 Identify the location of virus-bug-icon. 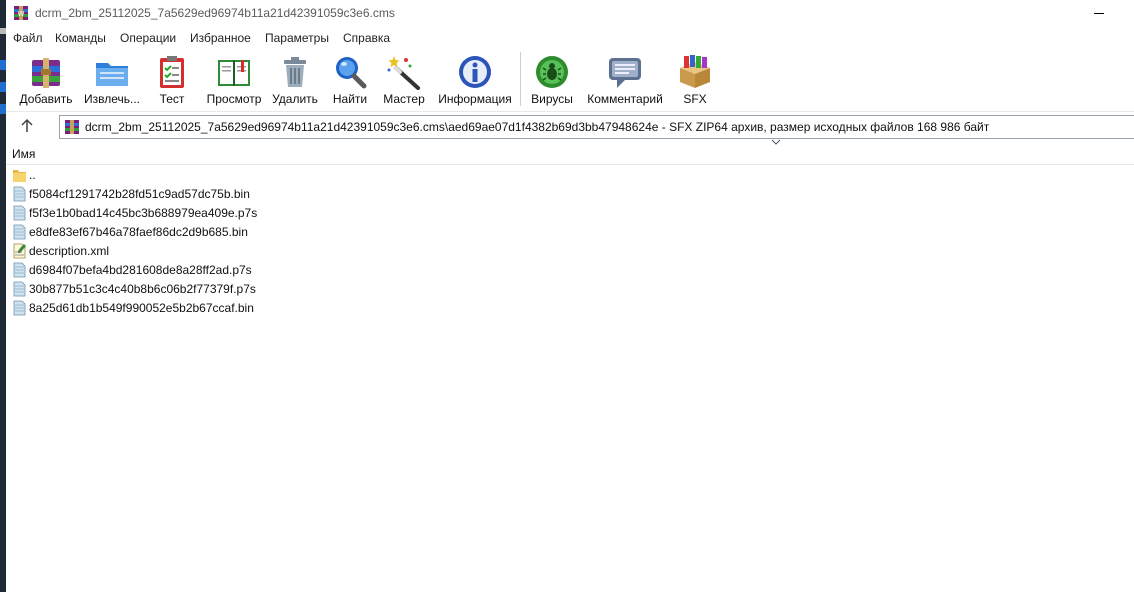
(552, 72).